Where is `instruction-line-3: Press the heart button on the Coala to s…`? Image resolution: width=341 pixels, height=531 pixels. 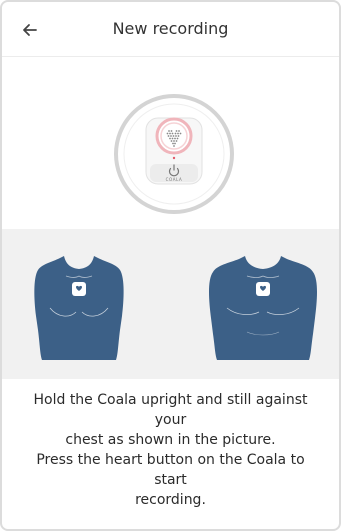
instruction-line-3: Press the heart button on the Coala to s… is located at coordinates (170, 470).